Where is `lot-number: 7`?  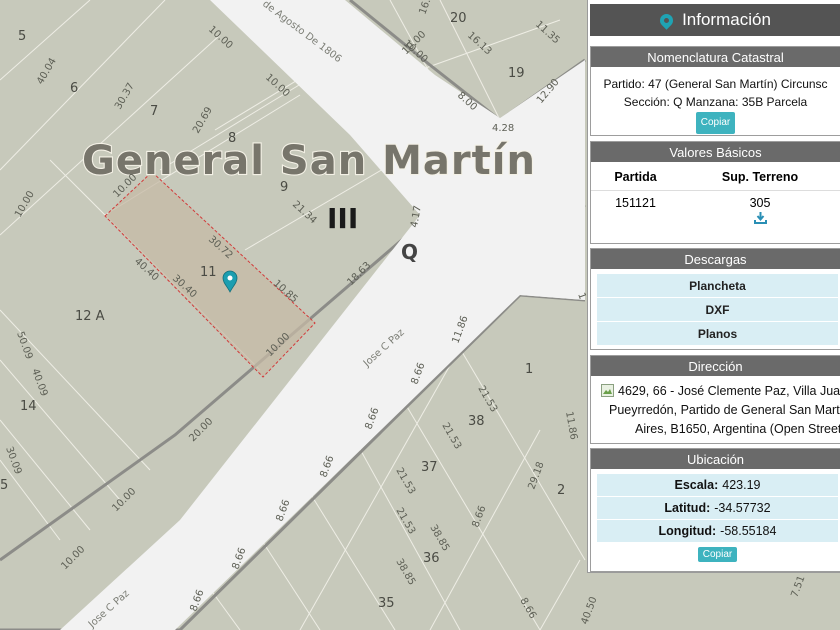
lot-number: 7 is located at coordinates (154, 111).